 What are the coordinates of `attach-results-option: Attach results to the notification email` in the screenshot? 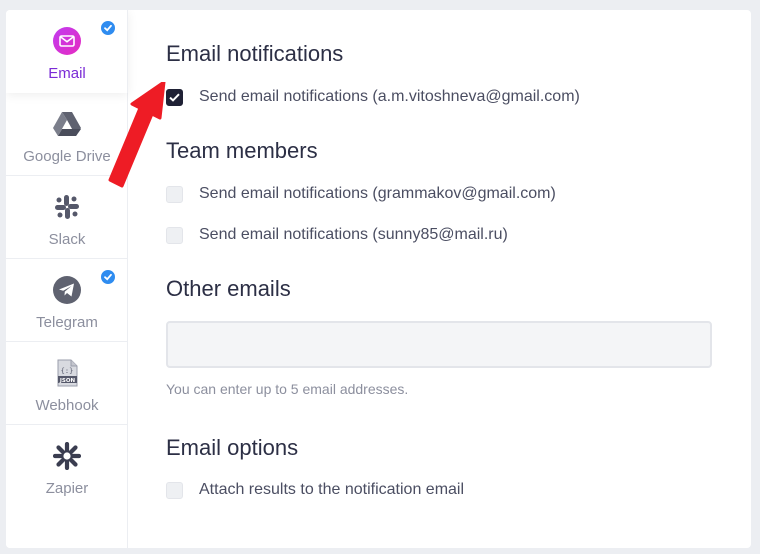 It's located at (315, 490).